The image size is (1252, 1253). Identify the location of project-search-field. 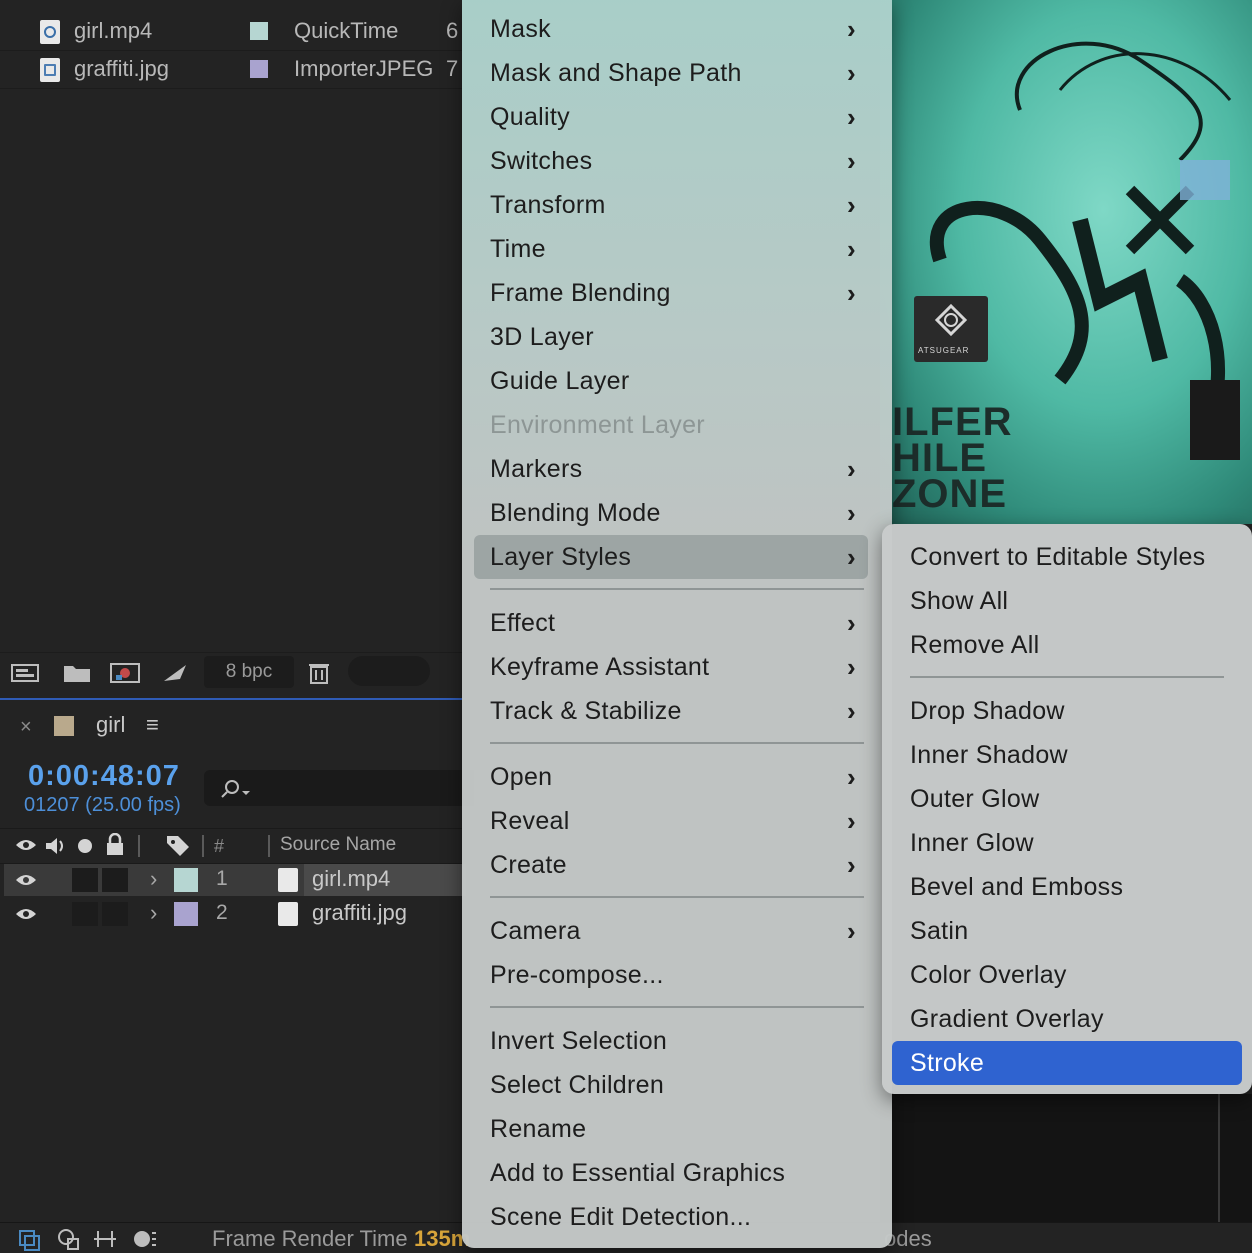
(389, 671).